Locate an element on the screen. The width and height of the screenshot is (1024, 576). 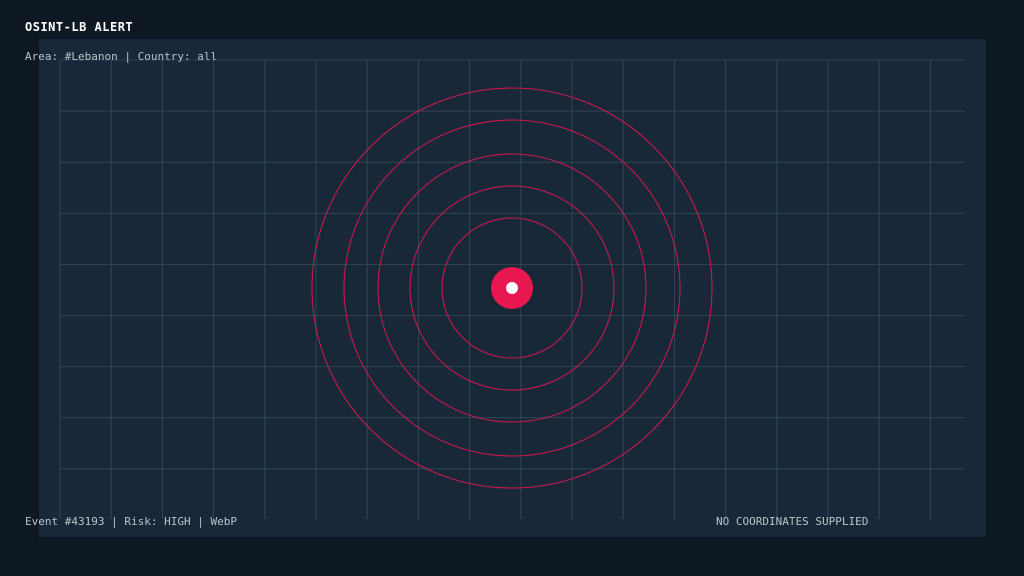
event-info: Event #43193 | Risk: HIGH | WebP is located at coordinates (131, 521).